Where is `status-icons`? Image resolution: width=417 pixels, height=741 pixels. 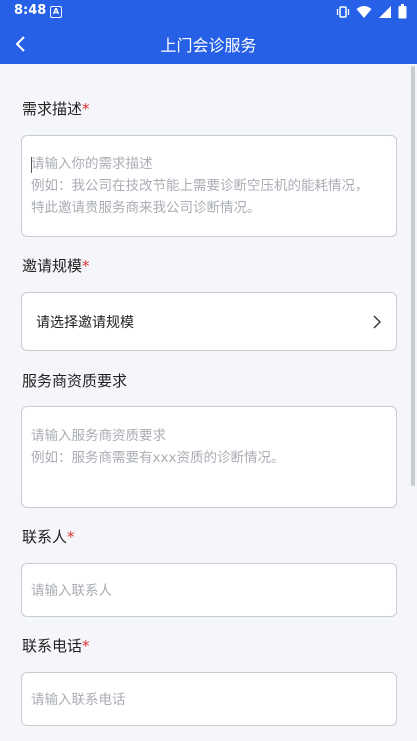
status-icons is located at coordinates (371, 11).